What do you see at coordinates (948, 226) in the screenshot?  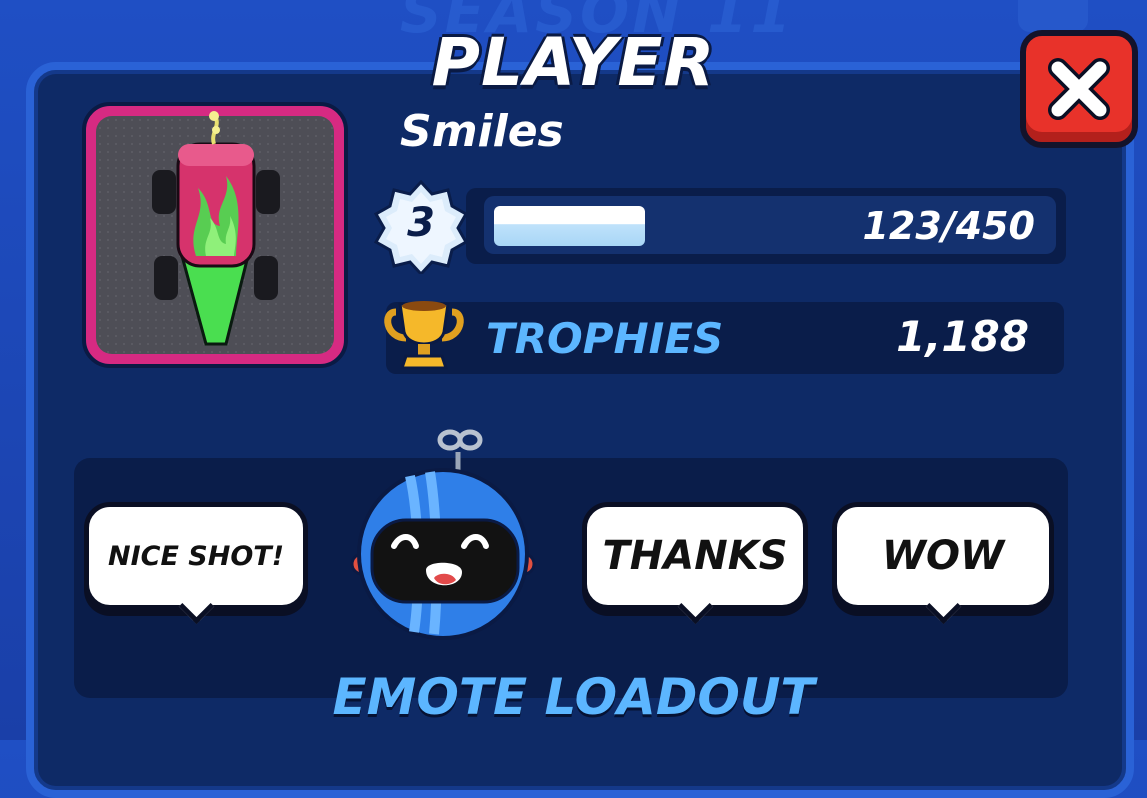 I see `xp-progress-text: 123/450` at bounding box center [948, 226].